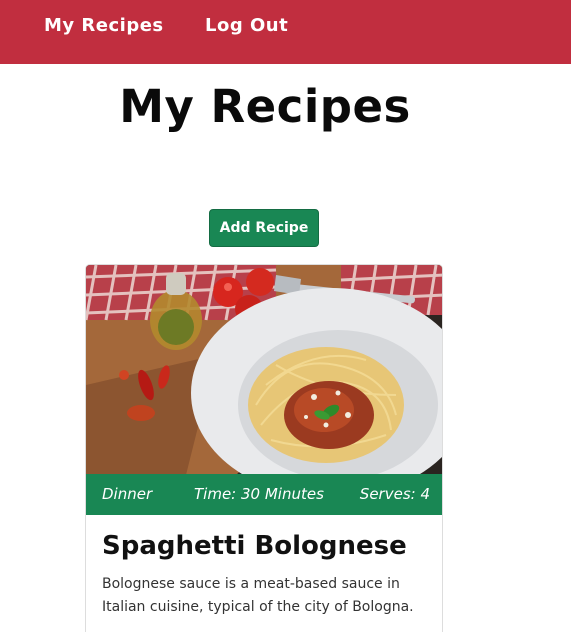 The image size is (571, 632). What do you see at coordinates (246, 25) in the screenshot?
I see `nav-log-out-link: Log Out` at bounding box center [246, 25].